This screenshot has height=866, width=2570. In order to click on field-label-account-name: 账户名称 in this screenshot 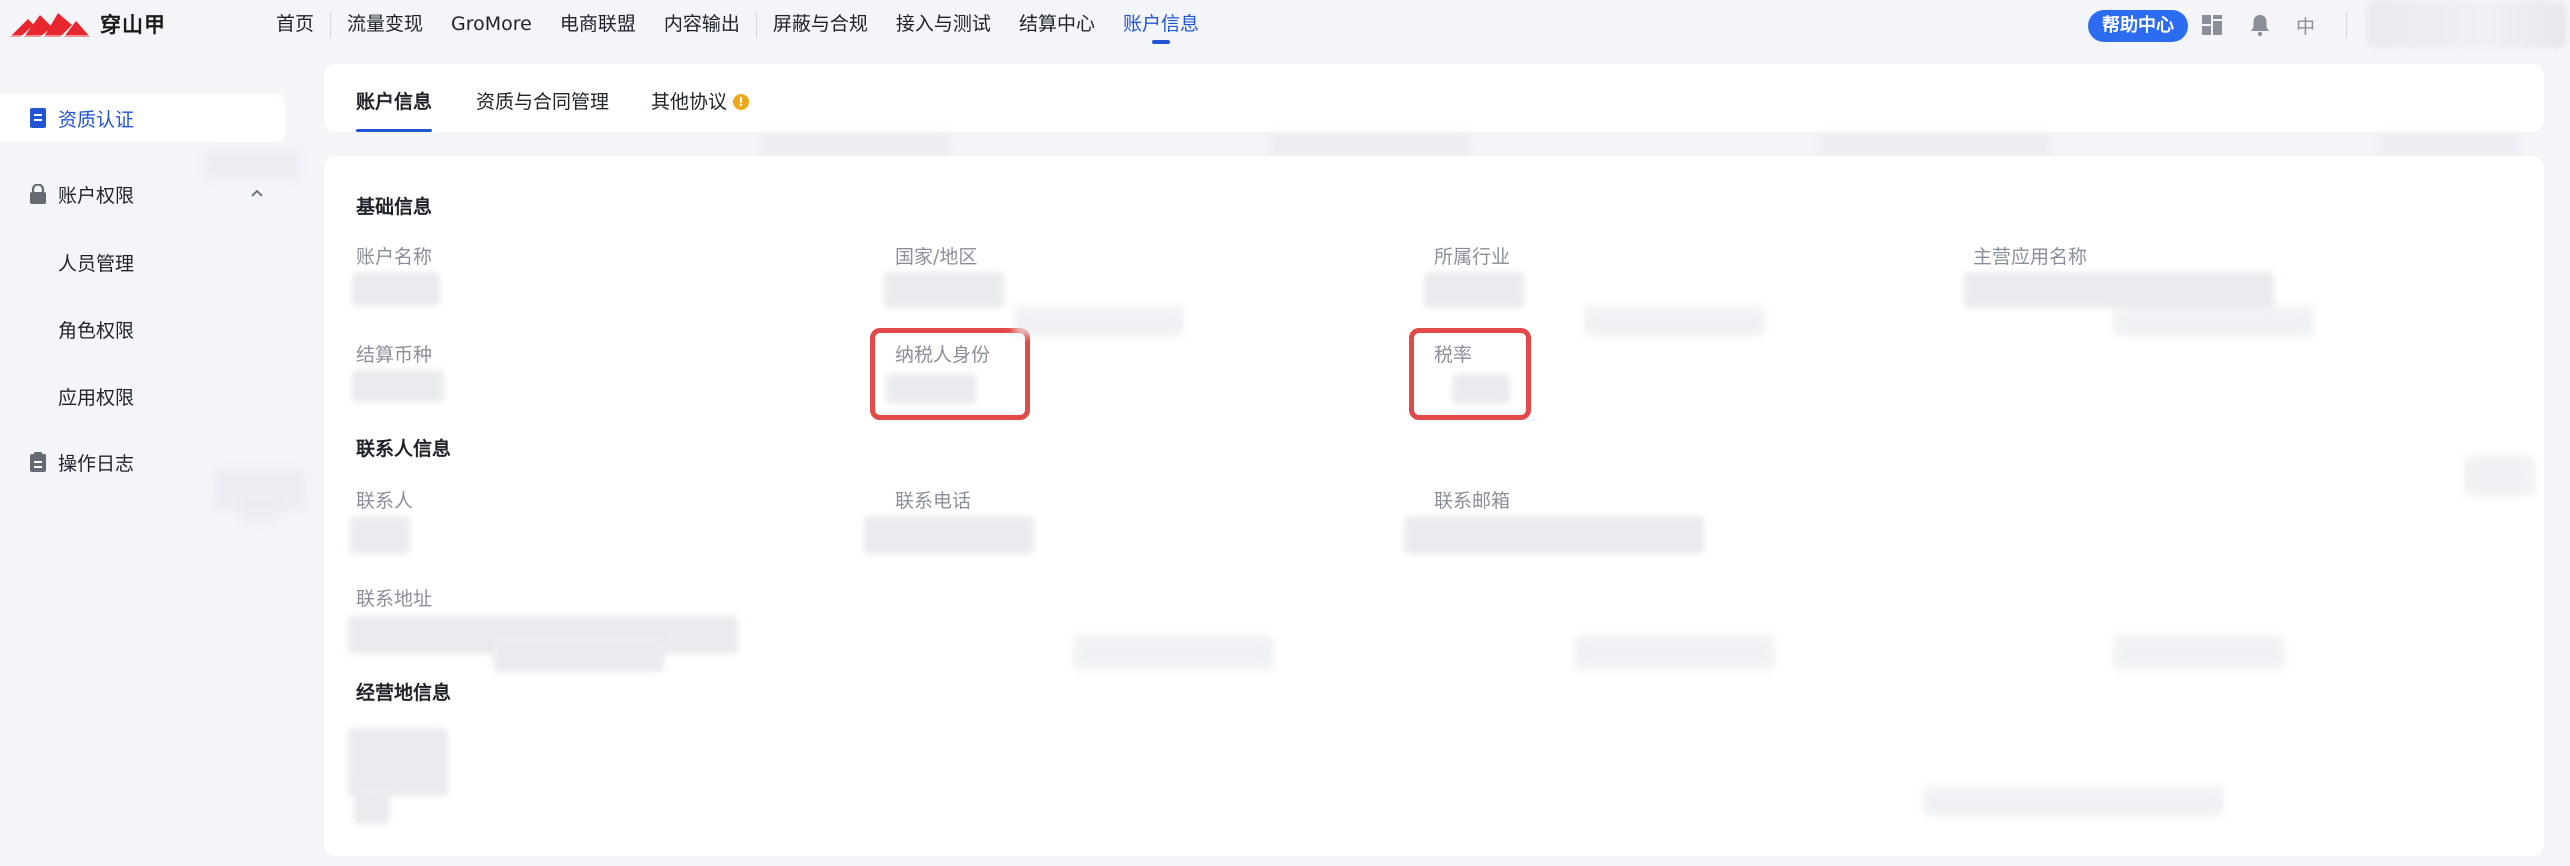, I will do `click(394, 257)`.